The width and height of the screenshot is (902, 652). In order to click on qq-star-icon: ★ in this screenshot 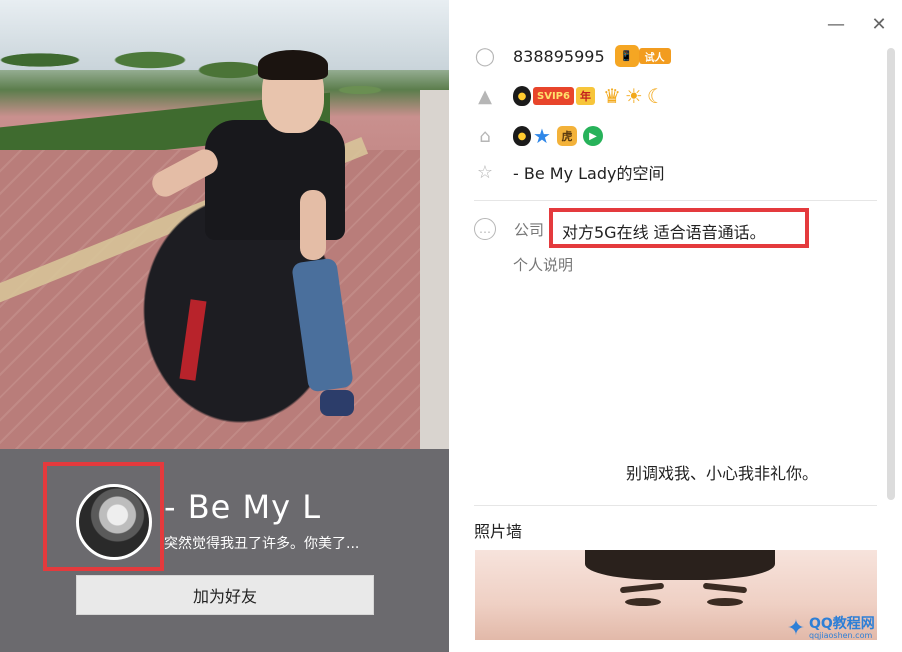, I will do `click(542, 136)`.